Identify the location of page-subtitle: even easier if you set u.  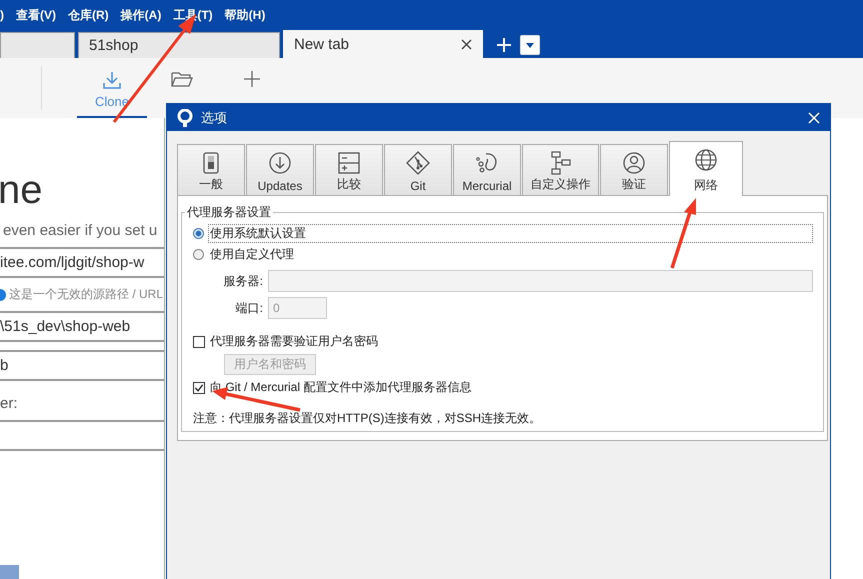
(80, 230).